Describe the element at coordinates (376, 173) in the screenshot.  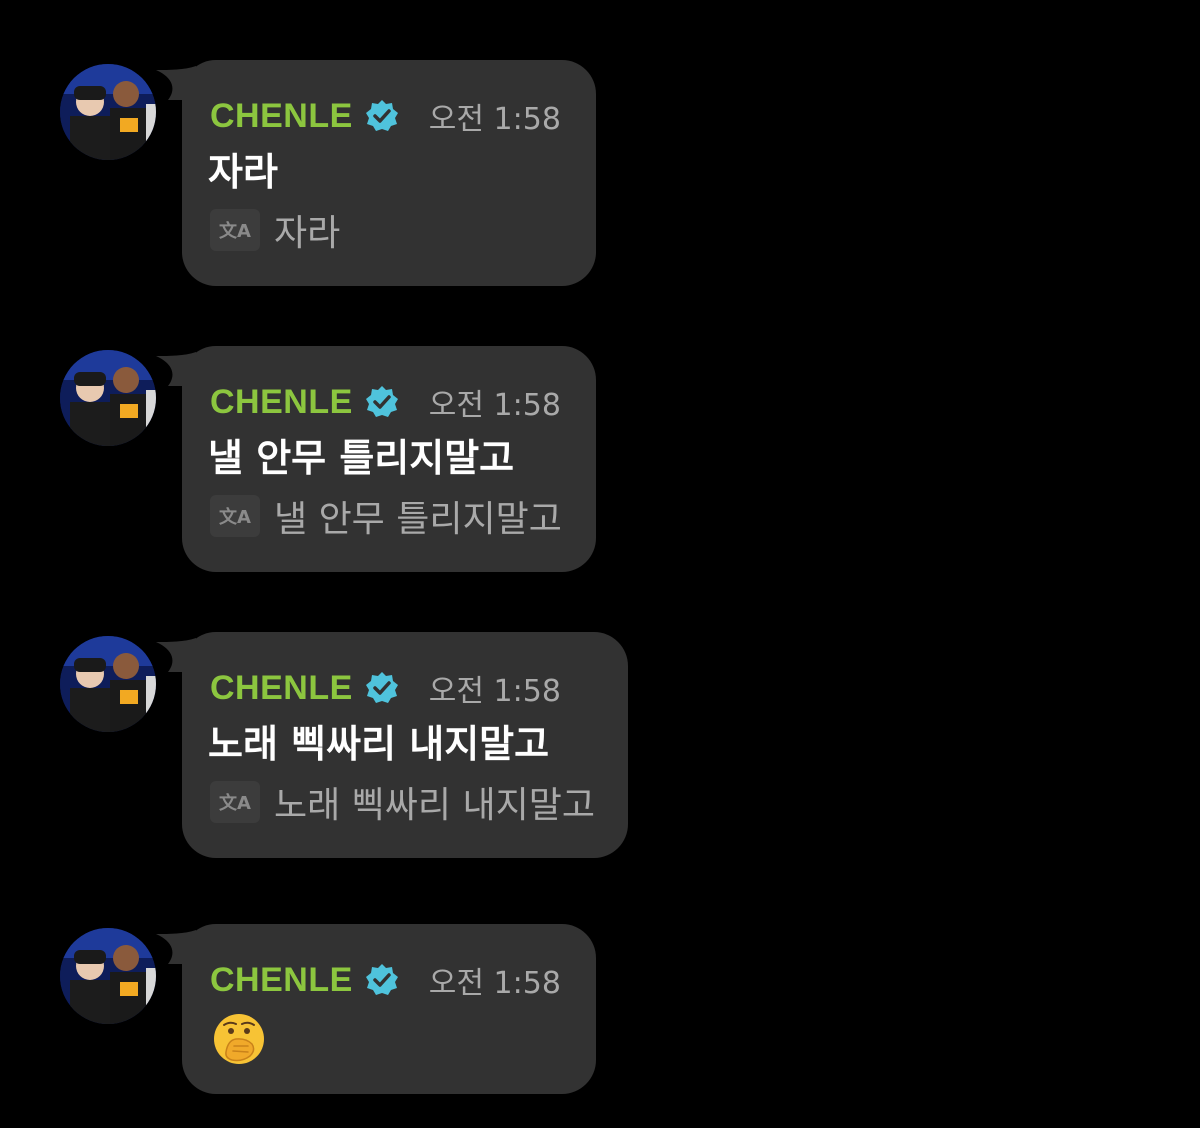
I see `message-bubble: CHENLE 오전 1:58 자라 文A 자라` at that location.